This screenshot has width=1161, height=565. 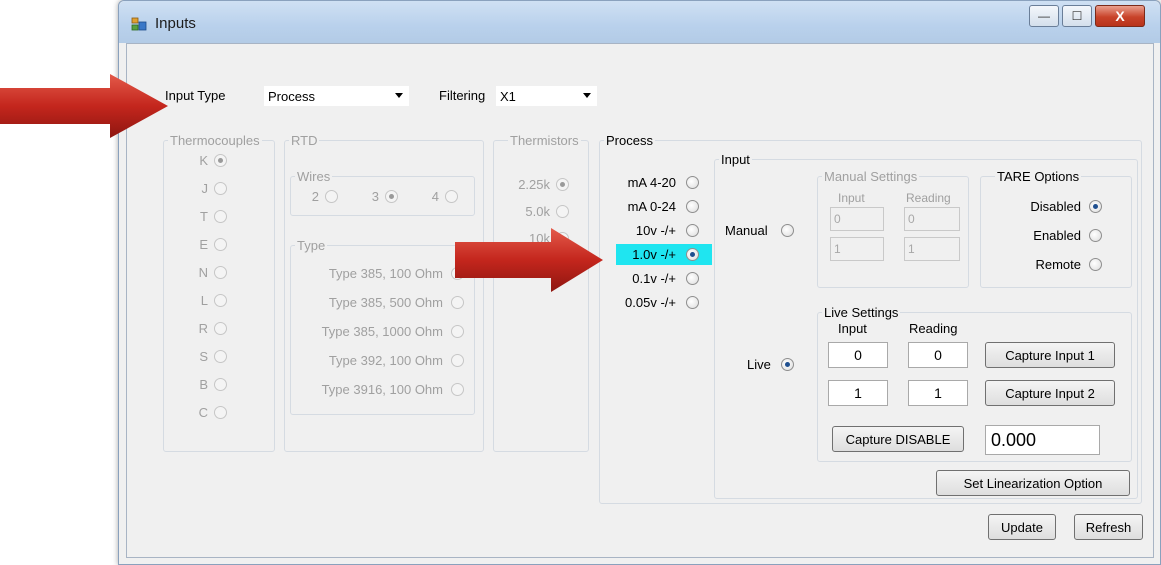 What do you see at coordinates (391, 196) in the screenshot?
I see `wire-3-radio` at bounding box center [391, 196].